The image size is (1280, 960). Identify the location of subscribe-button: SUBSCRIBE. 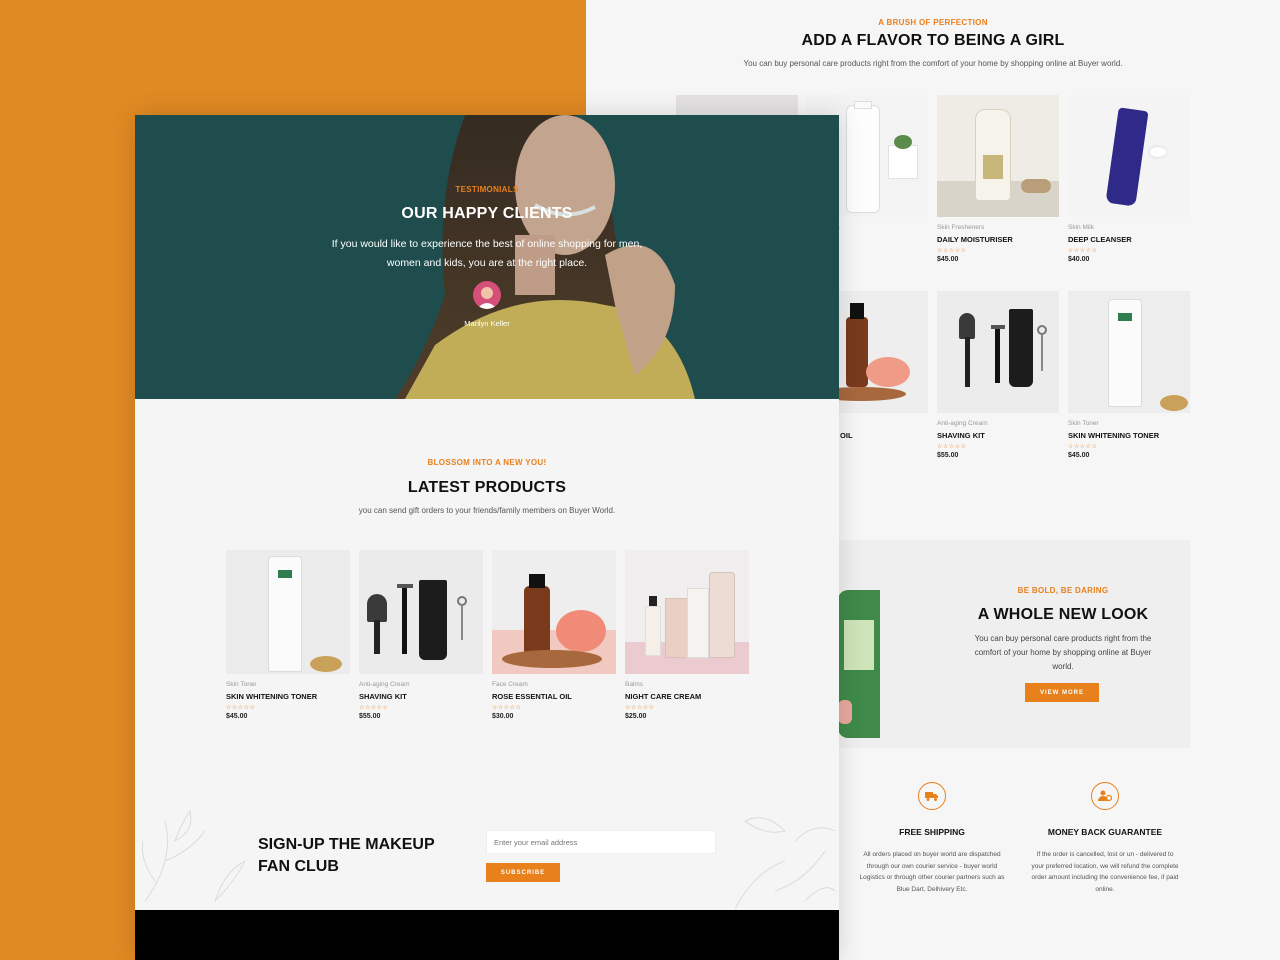
(523, 872).